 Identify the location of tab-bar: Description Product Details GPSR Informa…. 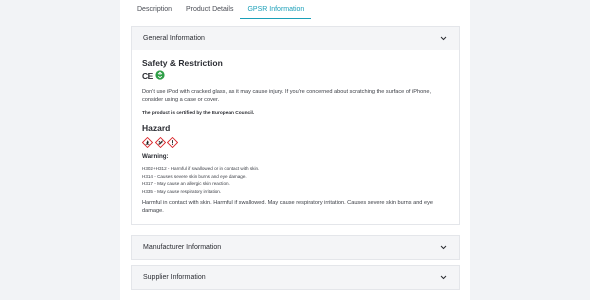
(221, 9).